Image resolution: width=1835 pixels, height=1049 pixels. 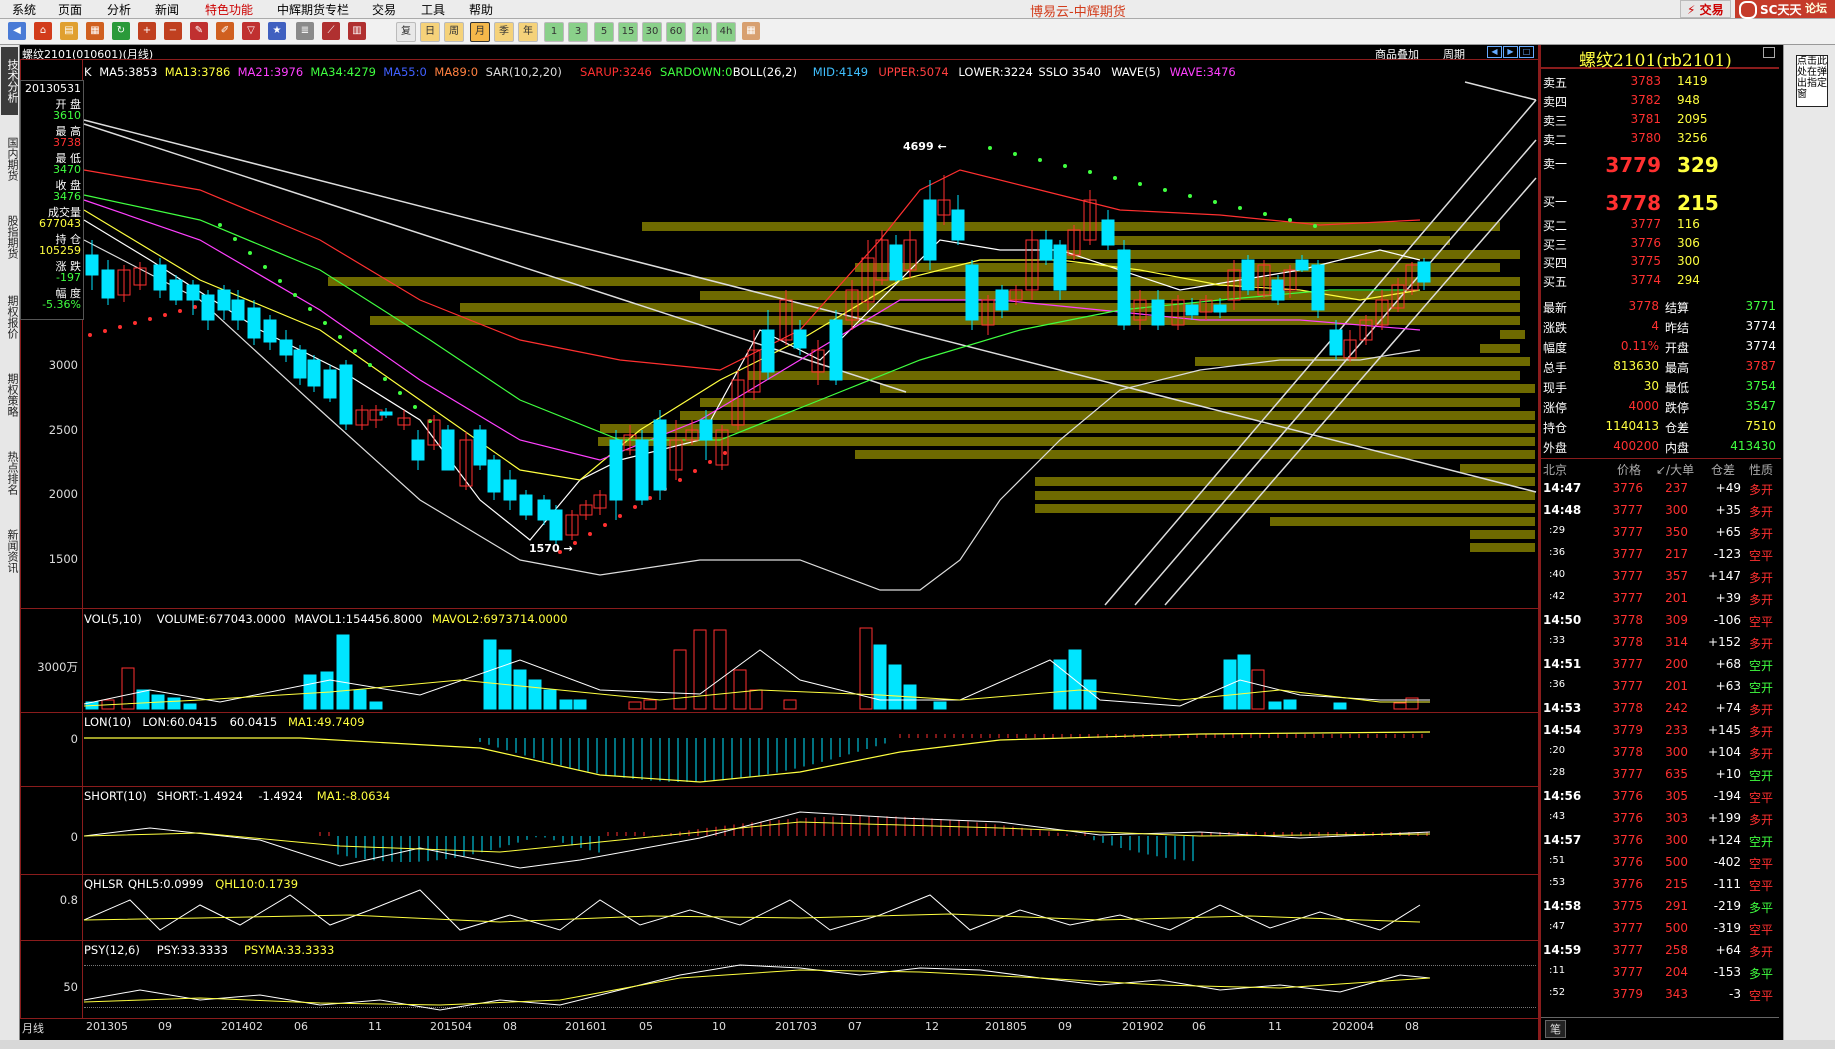 What do you see at coordinates (1627, 994) in the screenshot?
I see `tick-price: 3779` at bounding box center [1627, 994].